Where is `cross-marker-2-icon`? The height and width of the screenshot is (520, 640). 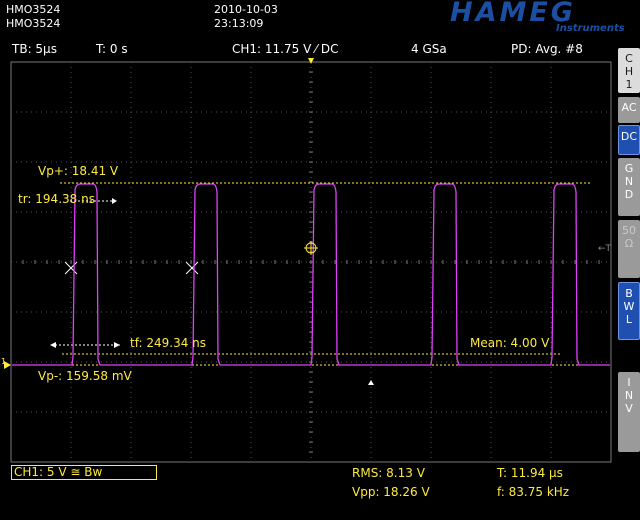 cross-marker-2-icon is located at coordinates (192, 268).